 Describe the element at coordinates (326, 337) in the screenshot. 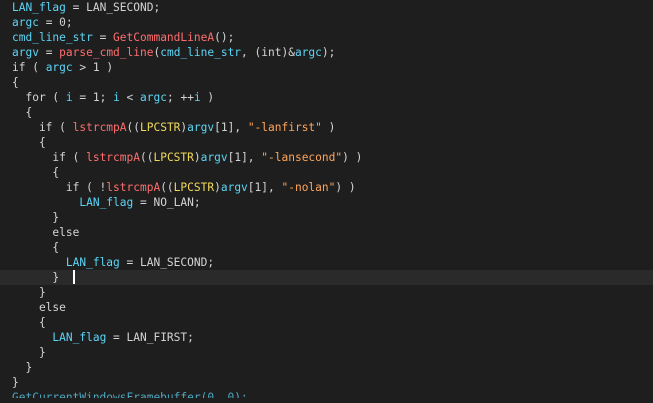

I see `code-line: LAN_flag = LAN_FIRST;` at that location.